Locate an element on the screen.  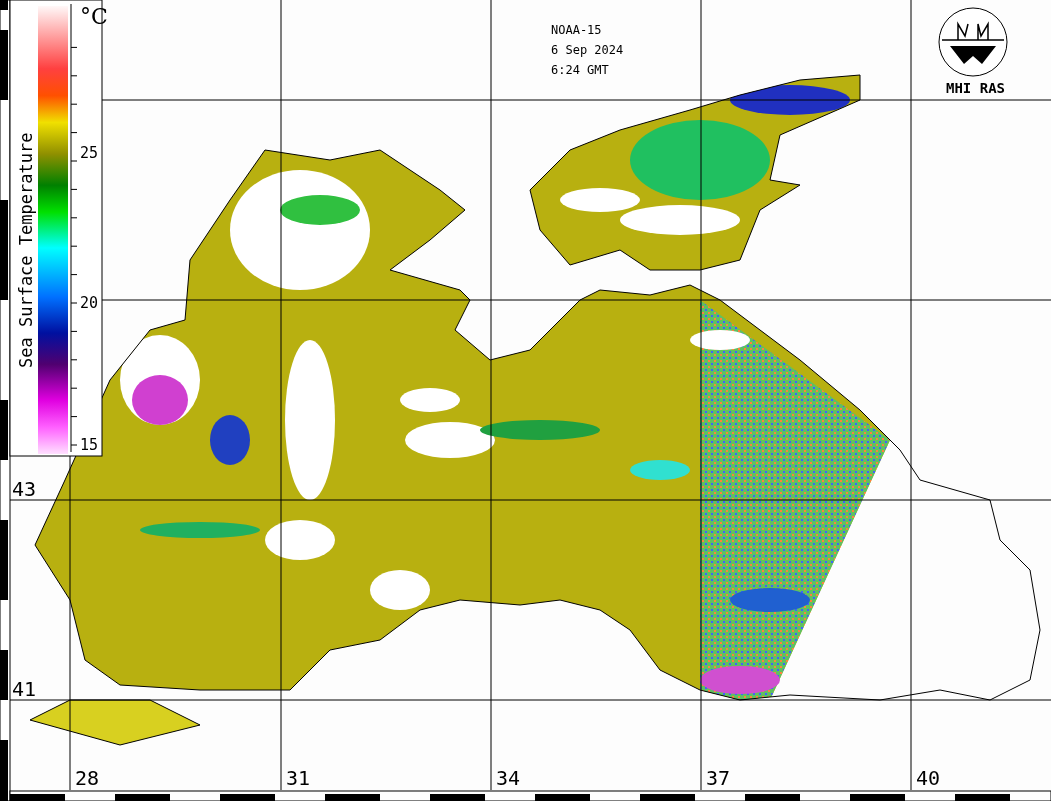
time-text: 6:24 GMT is located at coordinates (580, 70).